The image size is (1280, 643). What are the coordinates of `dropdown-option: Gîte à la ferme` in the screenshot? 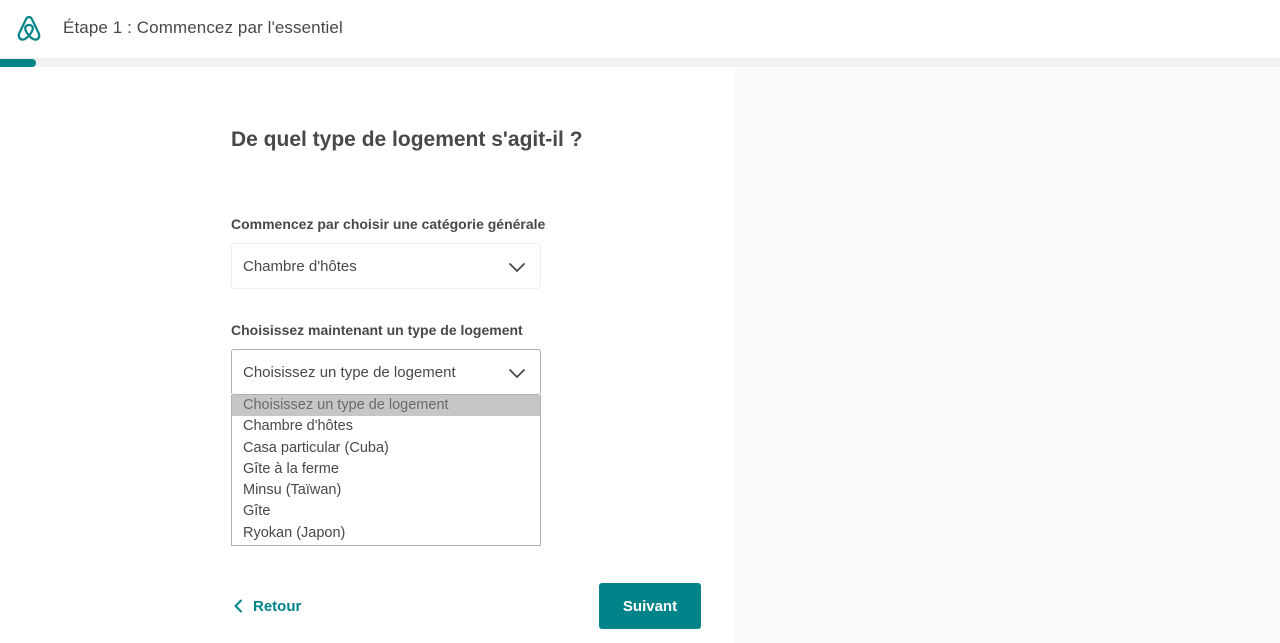 It's located at (386, 469).